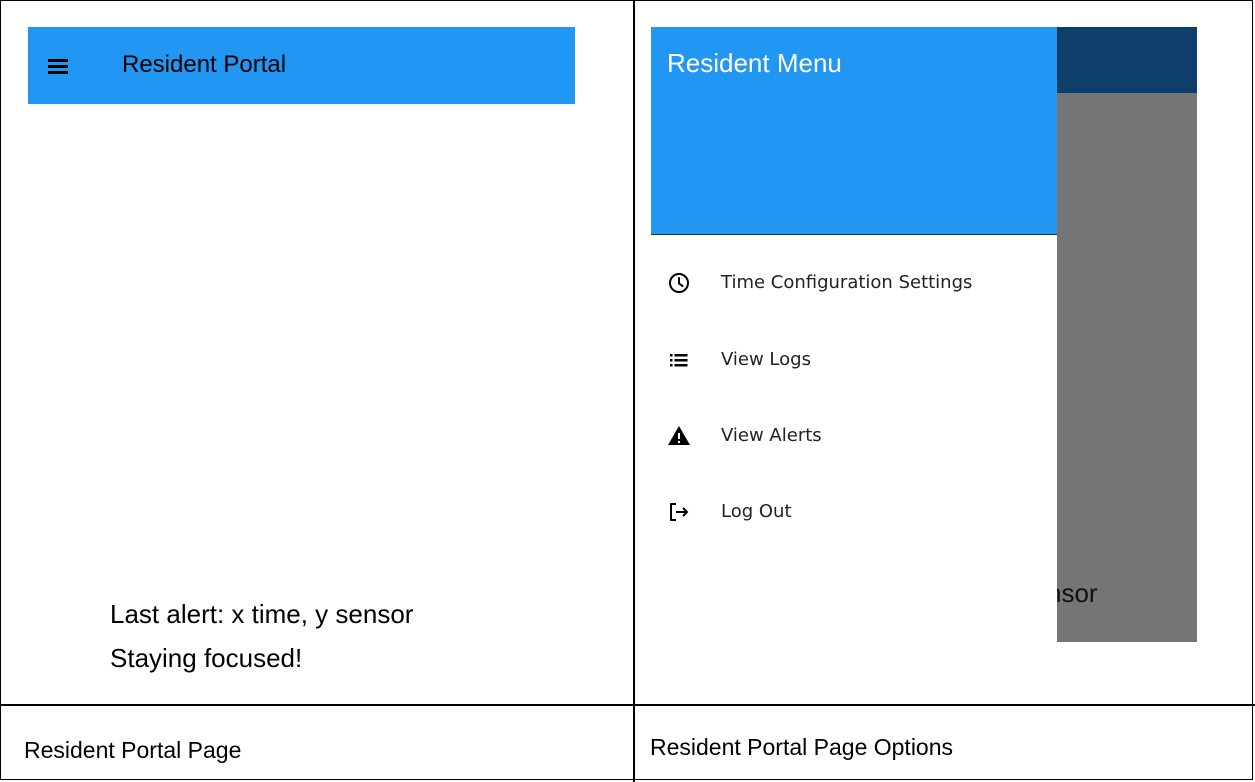 This screenshot has height=782, width=1255. Describe the element at coordinates (756, 511) in the screenshot. I see `drawer-item-label: Log Out` at that location.